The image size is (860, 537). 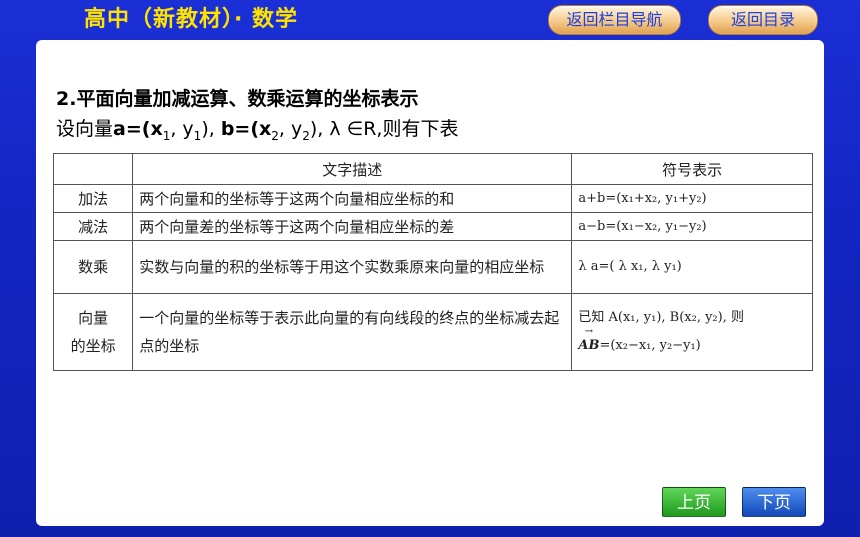 What do you see at coordinates (774, 502) in the screenshot?
I see `next-page-button: 下页` at bounding box center [774, 502].